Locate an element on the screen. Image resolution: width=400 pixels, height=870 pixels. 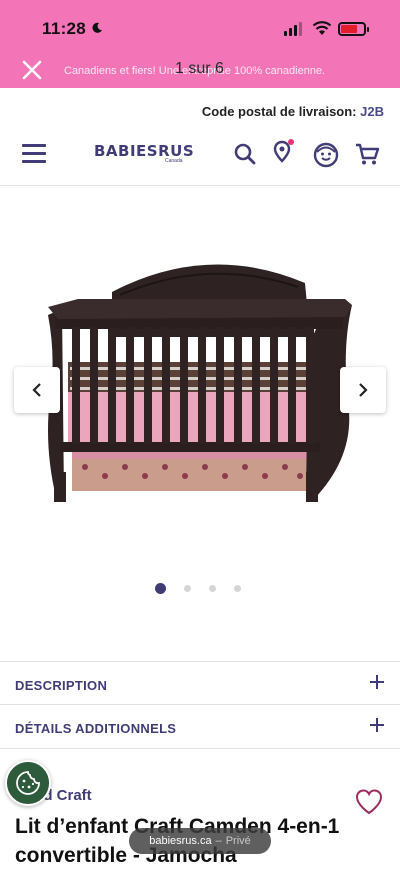
carousel-next-button is located at coordinates (363, 390).